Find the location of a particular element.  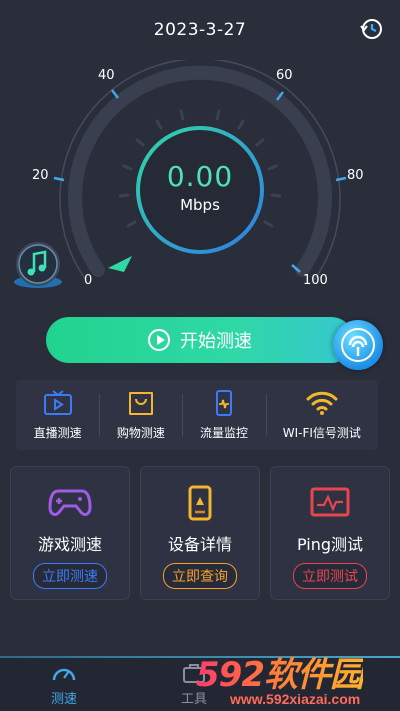

tool-shopping-test: 购物测速 is located at coordinates (140, 415).